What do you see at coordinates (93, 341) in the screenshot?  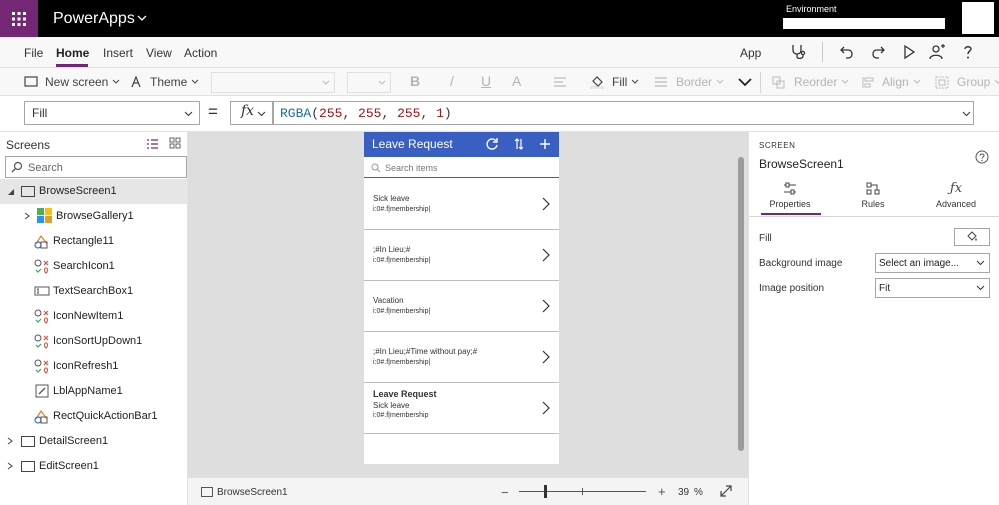 I see `tree-item-iconsortupdown1: IconSortUpDown1` at bounding box center [93, 341].